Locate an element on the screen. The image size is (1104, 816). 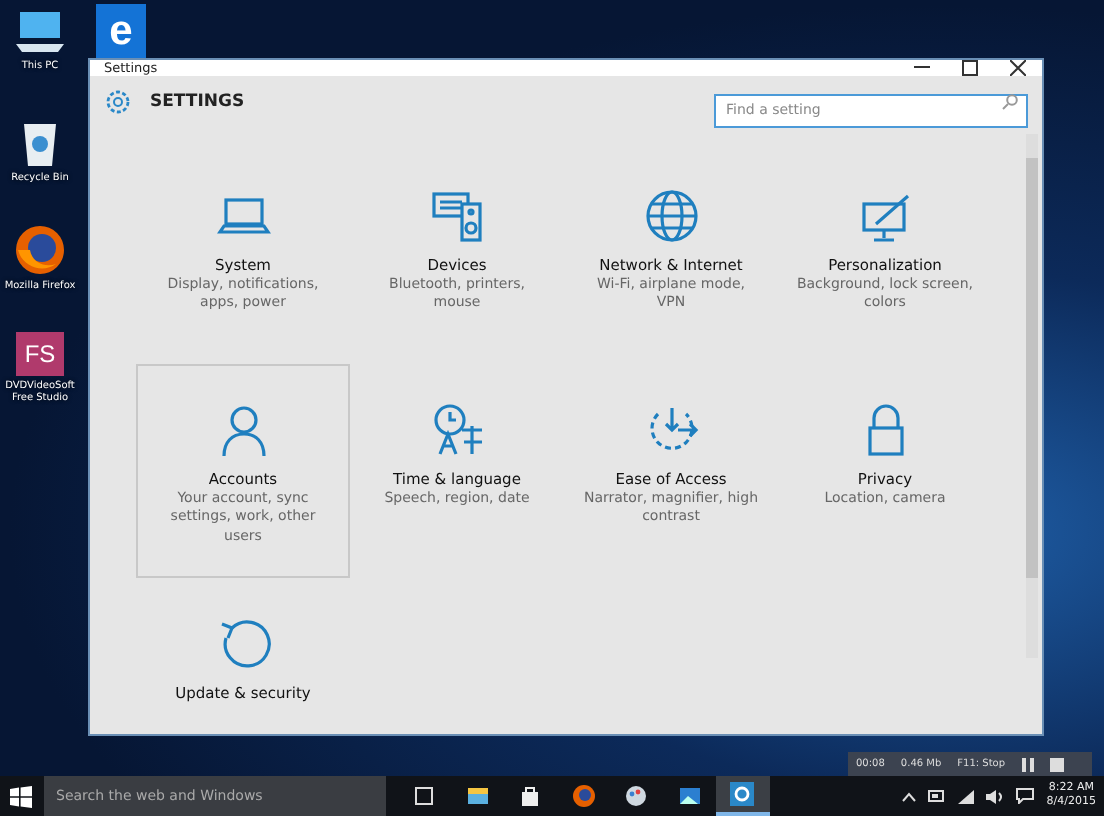
maximize-icon is located at coordinates (970, 68).